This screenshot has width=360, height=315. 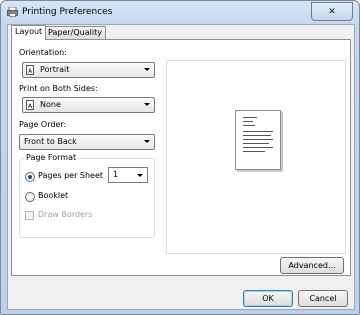 What do you see at coordinates (180, 13) in the screenshot?
I see `title-bar: Printing Preferences ✕` at bounding box center [180, 13].